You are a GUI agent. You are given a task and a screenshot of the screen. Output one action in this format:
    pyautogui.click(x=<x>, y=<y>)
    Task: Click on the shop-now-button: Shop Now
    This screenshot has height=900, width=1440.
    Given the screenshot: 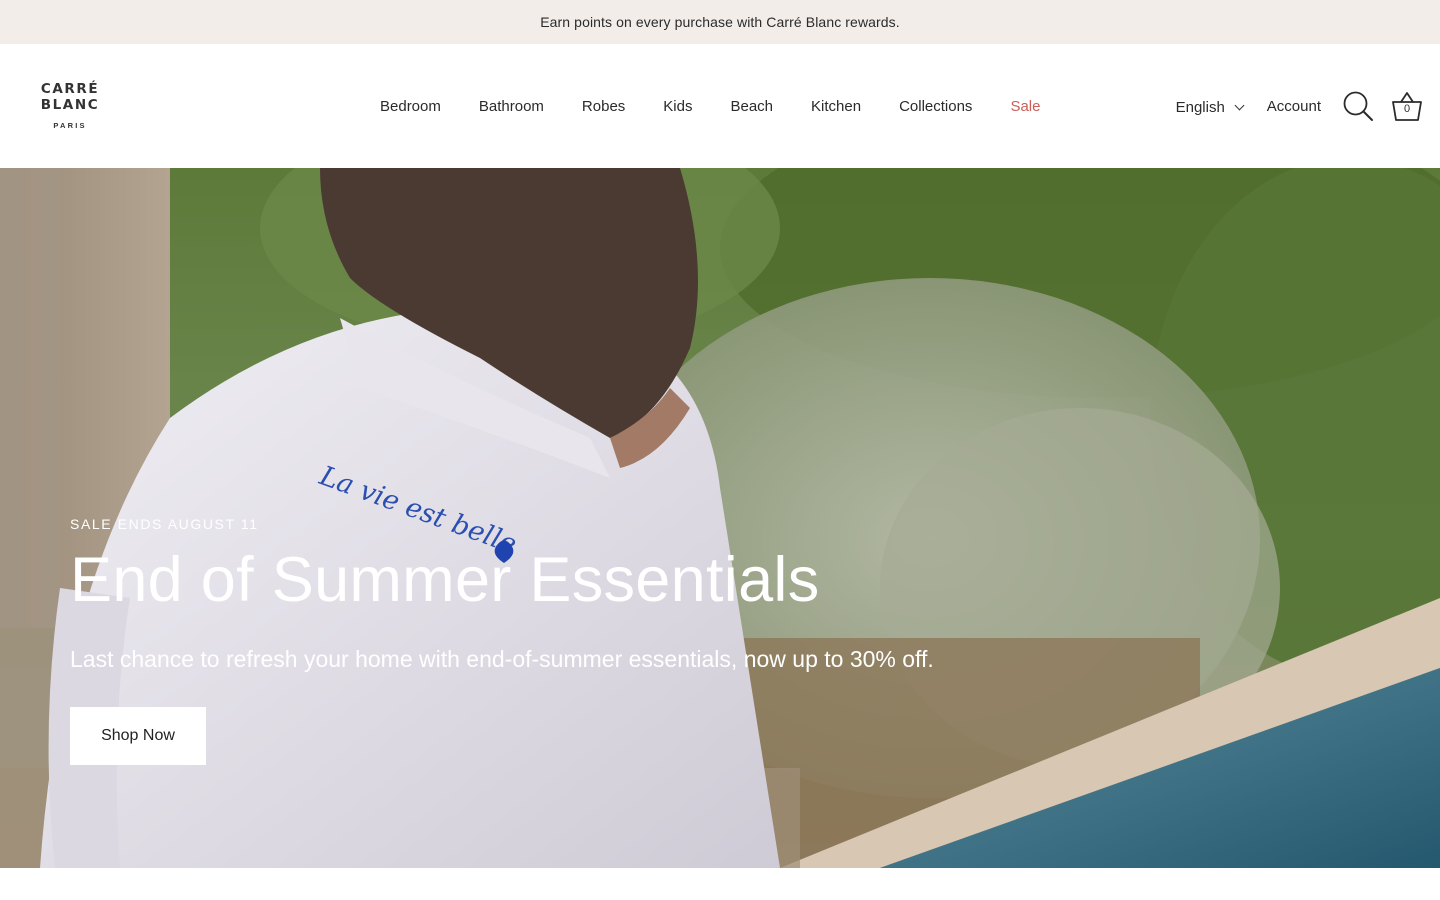 What is the action you would take?
    pyautogui.click(x=138, y=736)
    